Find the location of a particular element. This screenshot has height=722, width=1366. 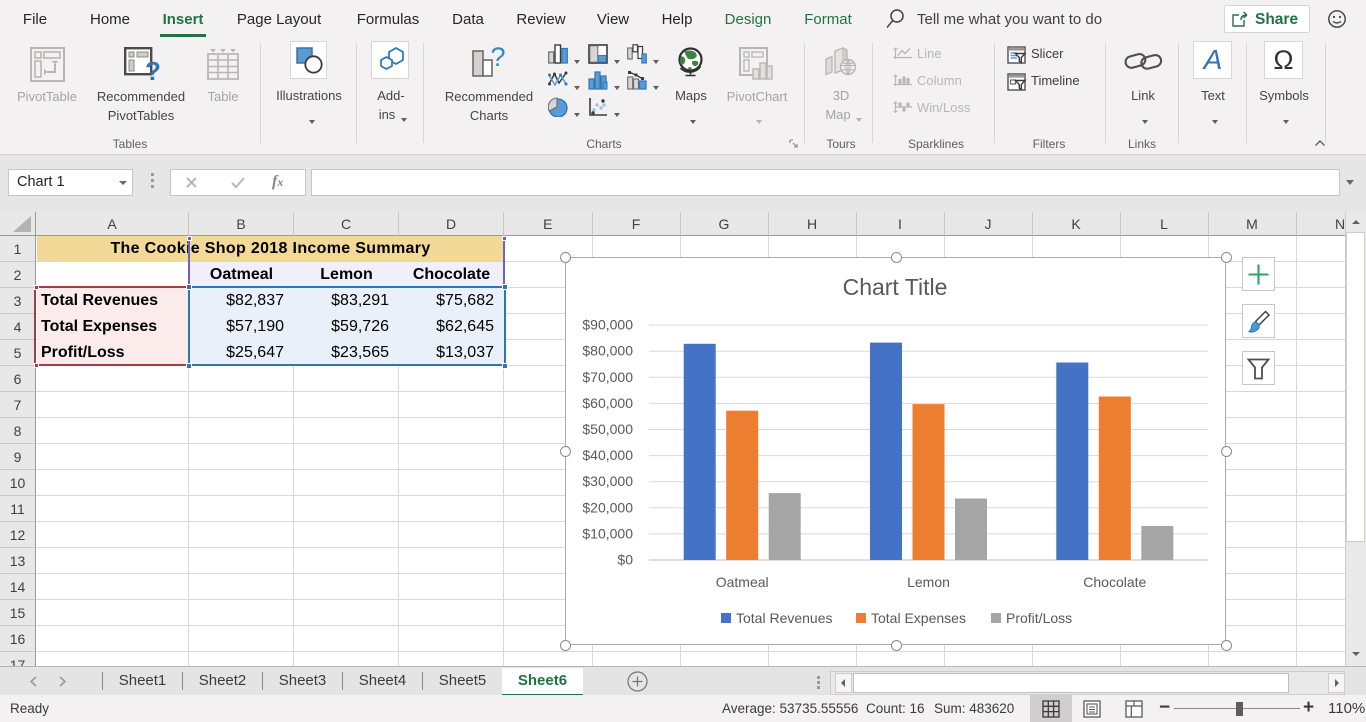

svg-text: $70,000 is located at coordinates (607, 377).